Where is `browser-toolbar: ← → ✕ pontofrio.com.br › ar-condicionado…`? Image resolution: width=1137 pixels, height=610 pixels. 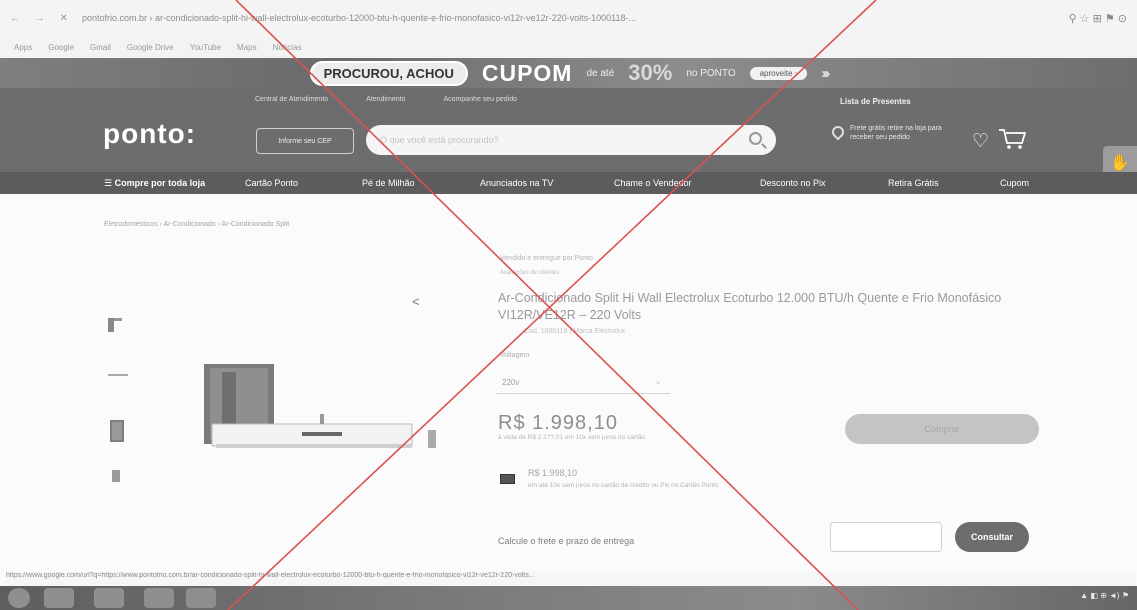 browser-toolbar: ← → ✕ pontofrio.com.br › ar-condicionado… is located at coordinates (568, 18).